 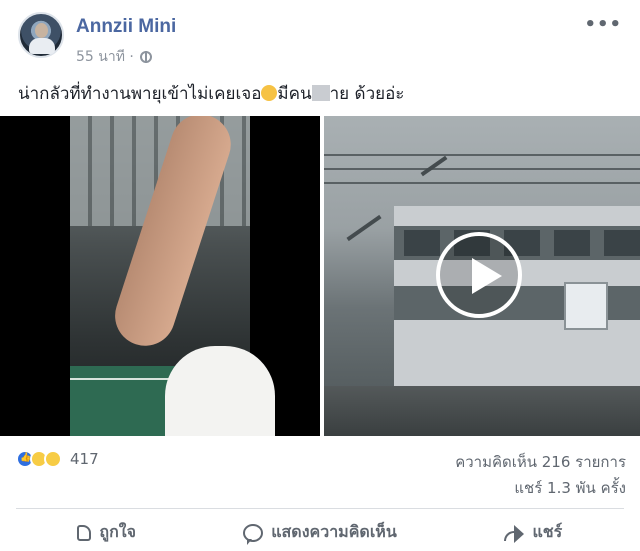 What do you see at coordinates (547, 531) in the screenshot?
I see `share-label: แชร์` at bounding box center [547, 531].